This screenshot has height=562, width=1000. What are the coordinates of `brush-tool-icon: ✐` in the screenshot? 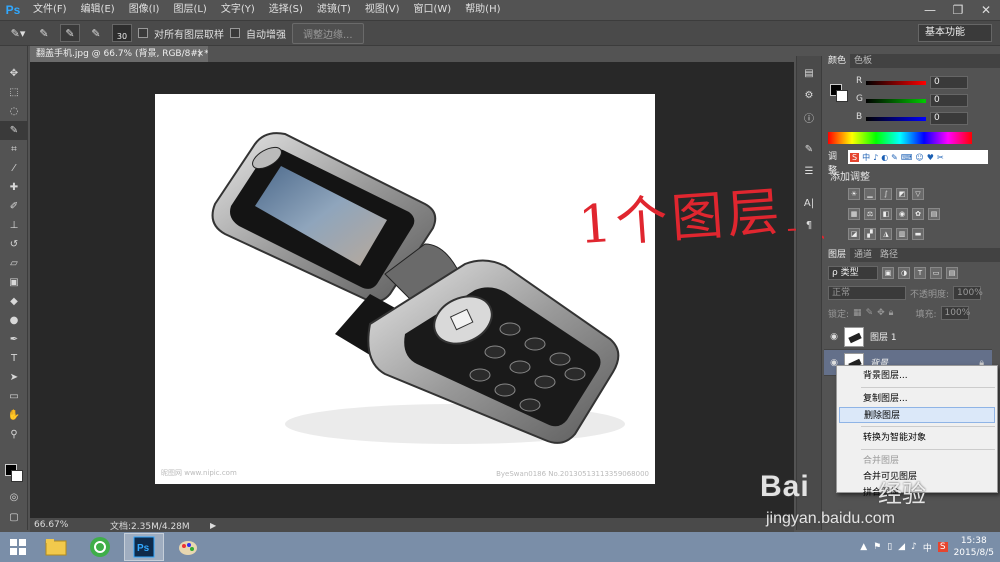 It's located at (14, 206).